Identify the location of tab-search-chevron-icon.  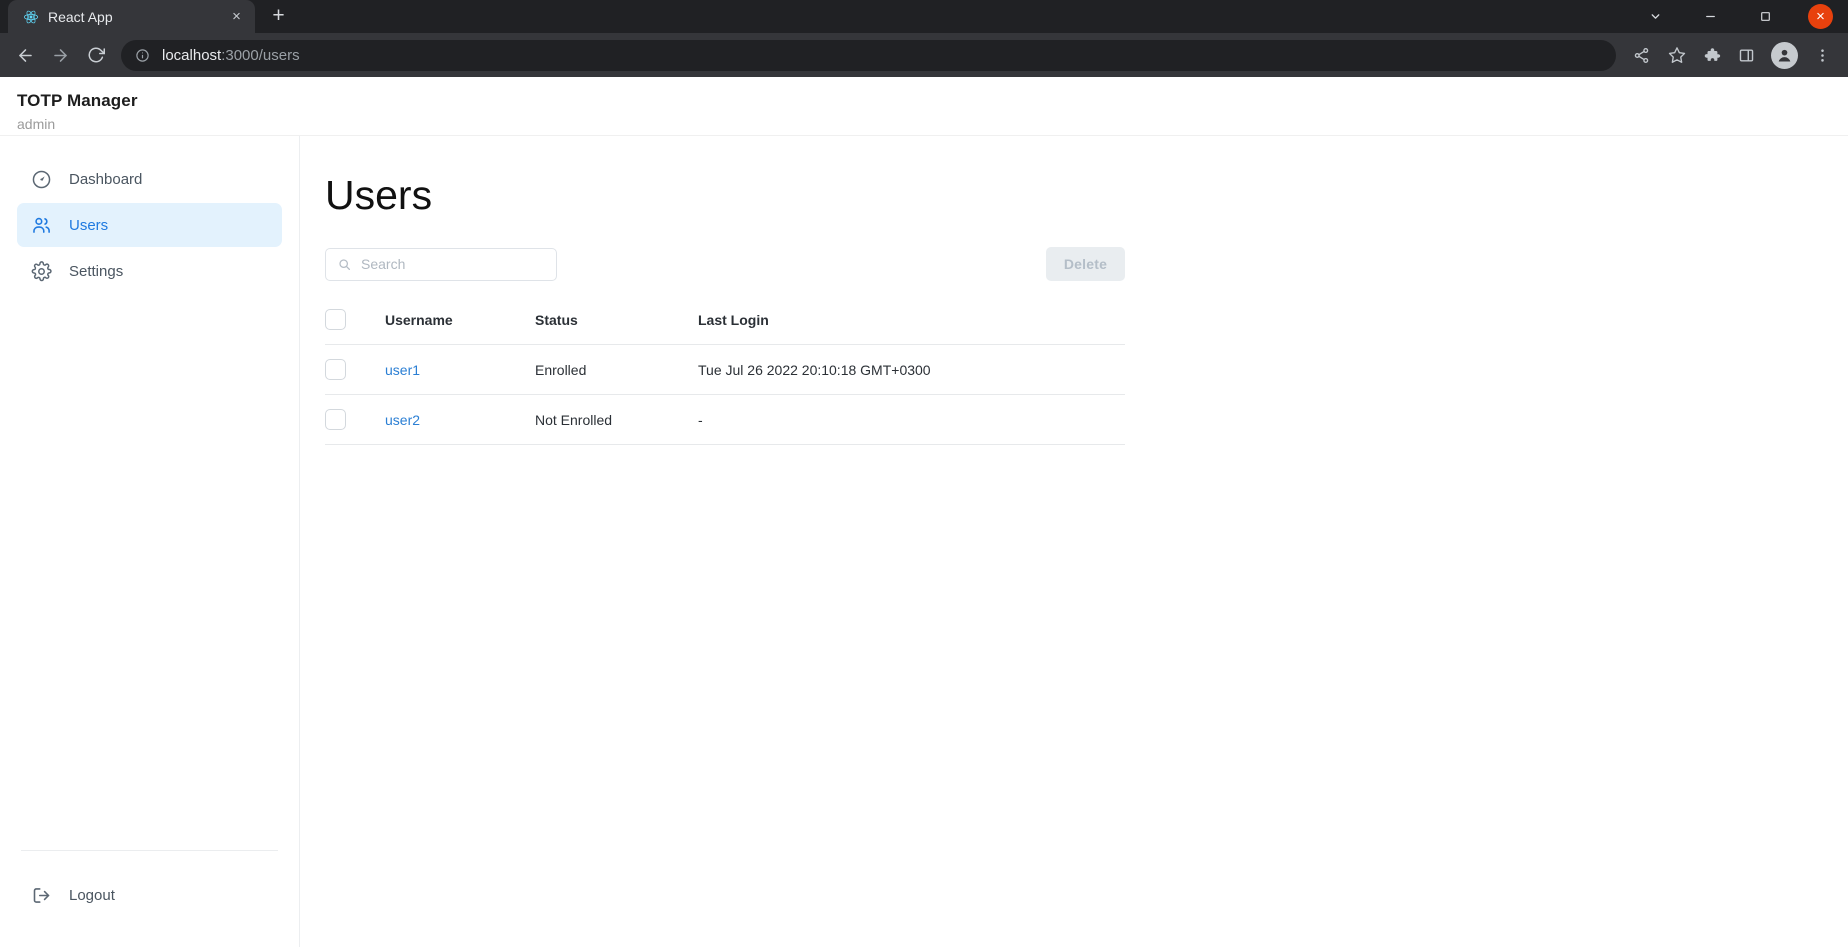
(1655, 16).